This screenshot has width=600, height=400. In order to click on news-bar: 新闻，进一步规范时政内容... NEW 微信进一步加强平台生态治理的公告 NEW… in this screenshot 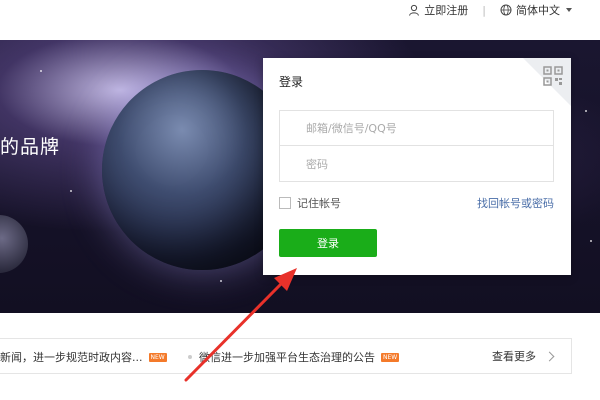, I will do `click(286, 356)`.